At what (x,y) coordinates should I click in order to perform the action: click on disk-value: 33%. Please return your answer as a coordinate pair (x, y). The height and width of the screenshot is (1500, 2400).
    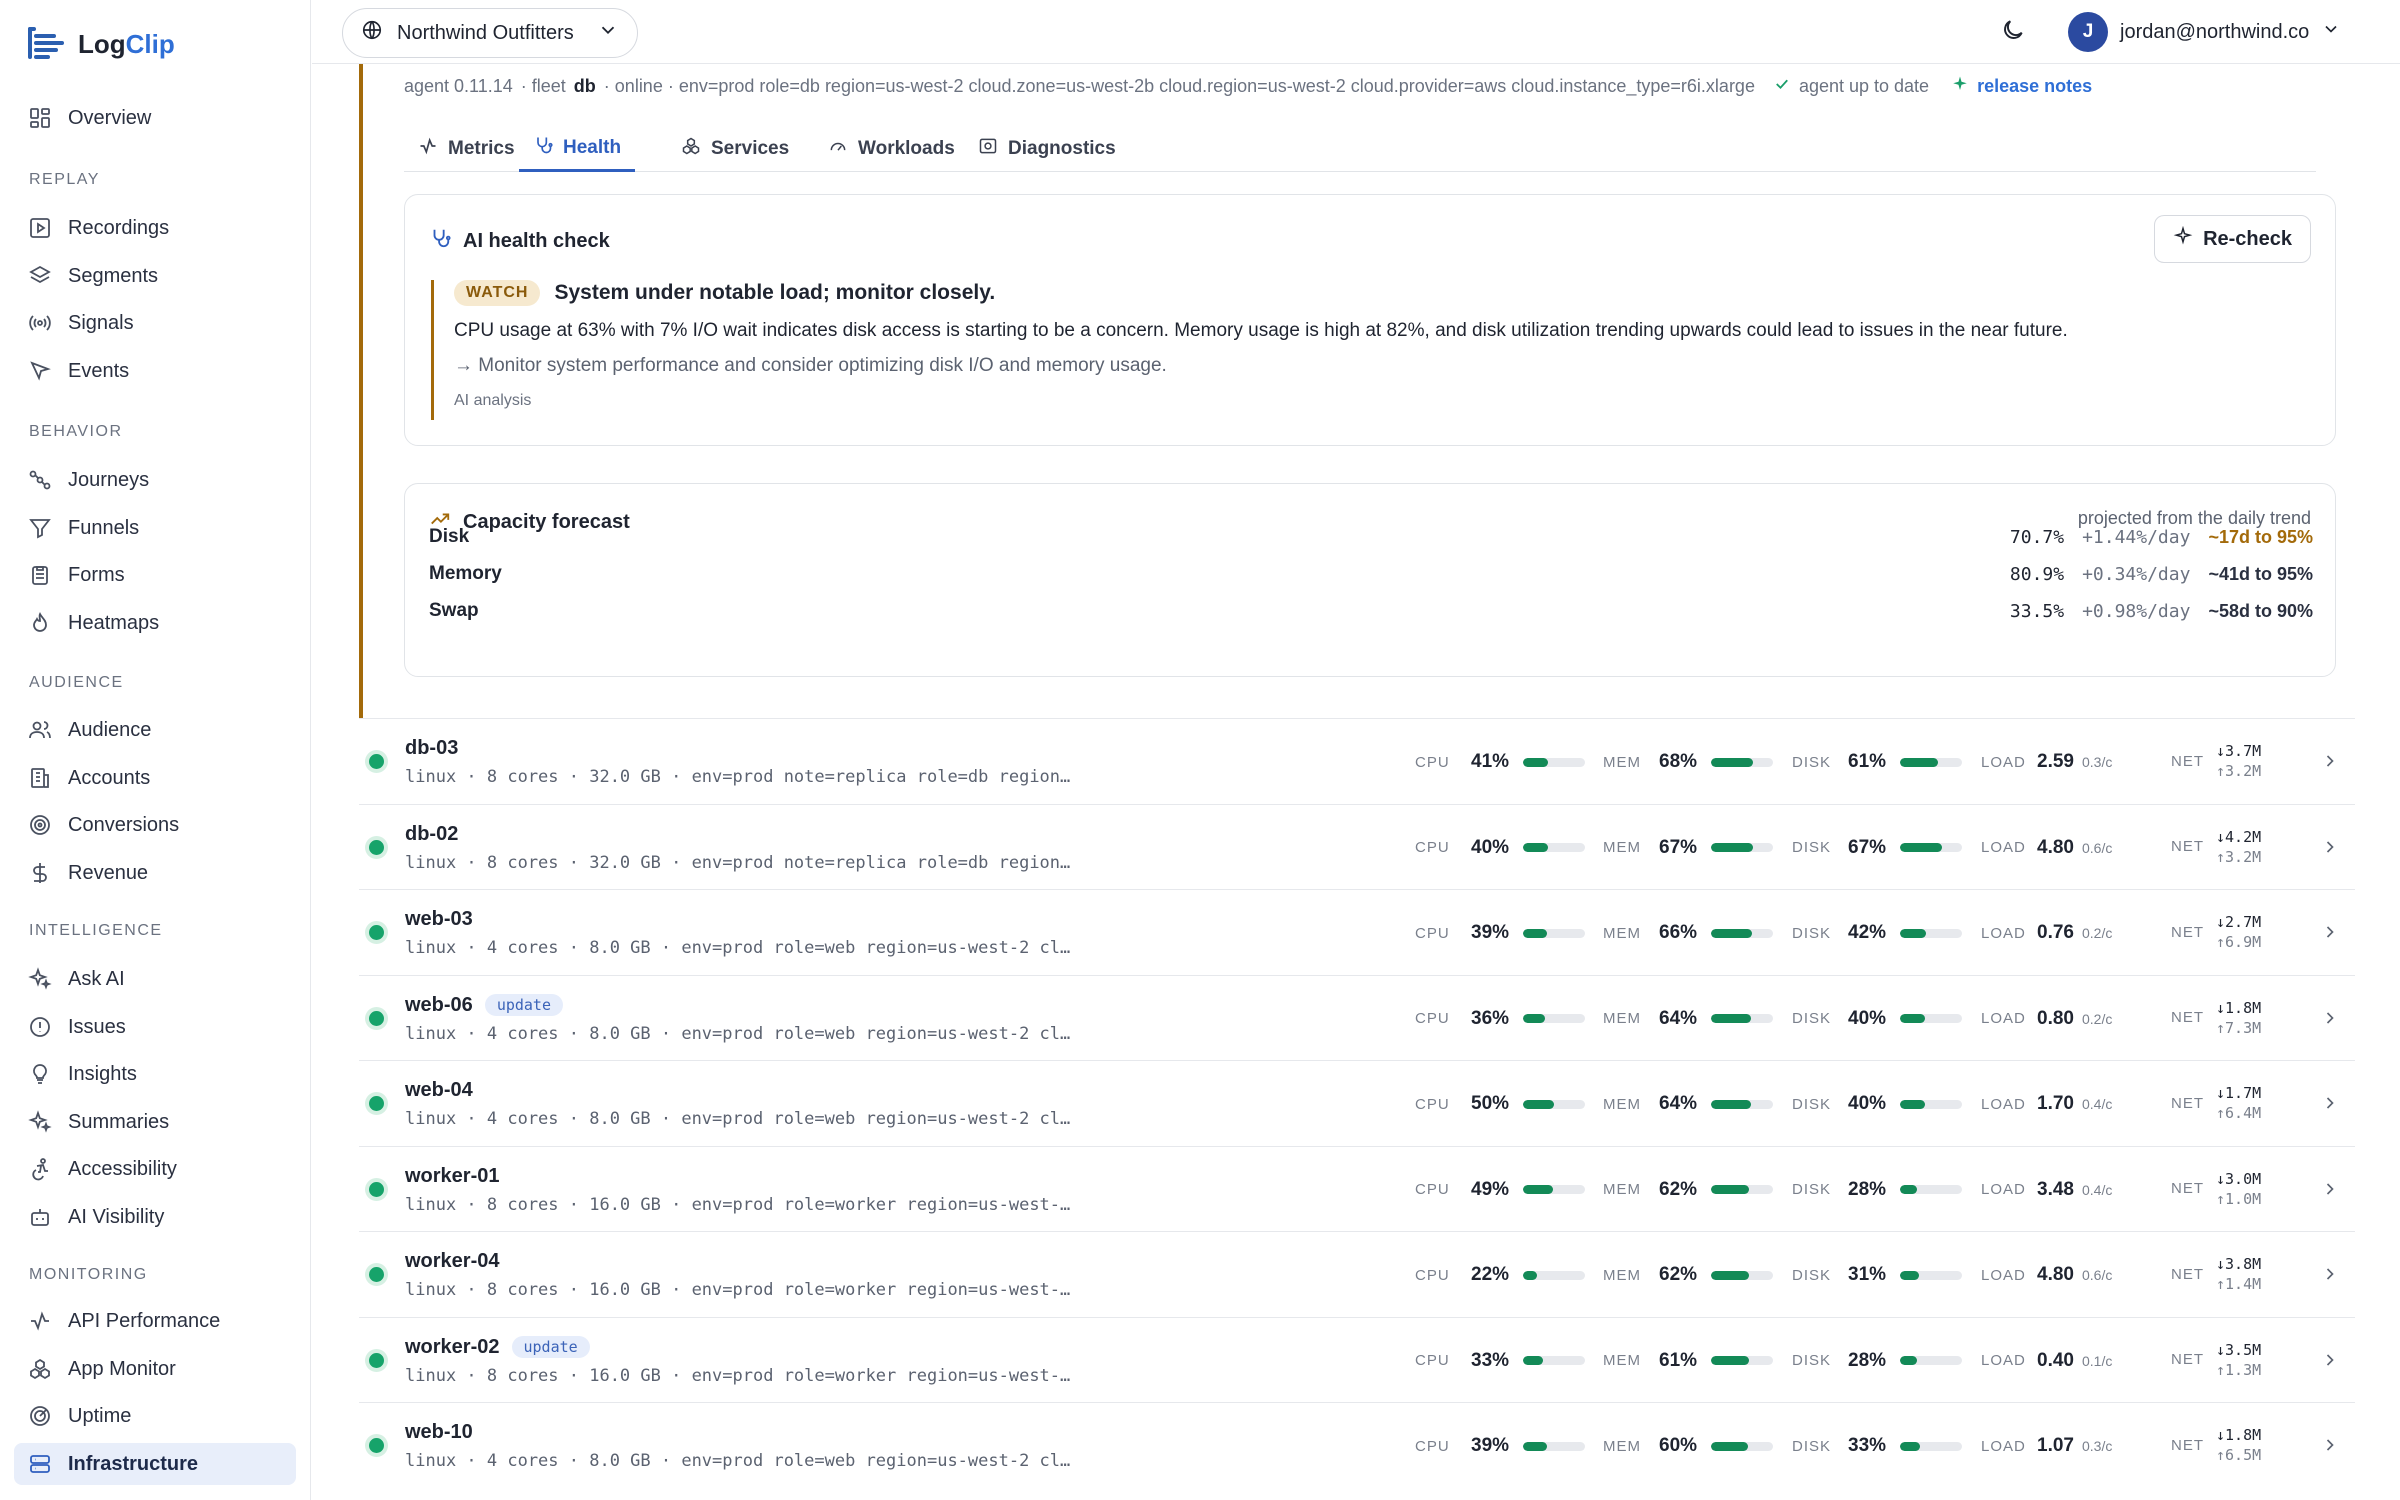
    Looking at the image, I should click on (1867, 1445).